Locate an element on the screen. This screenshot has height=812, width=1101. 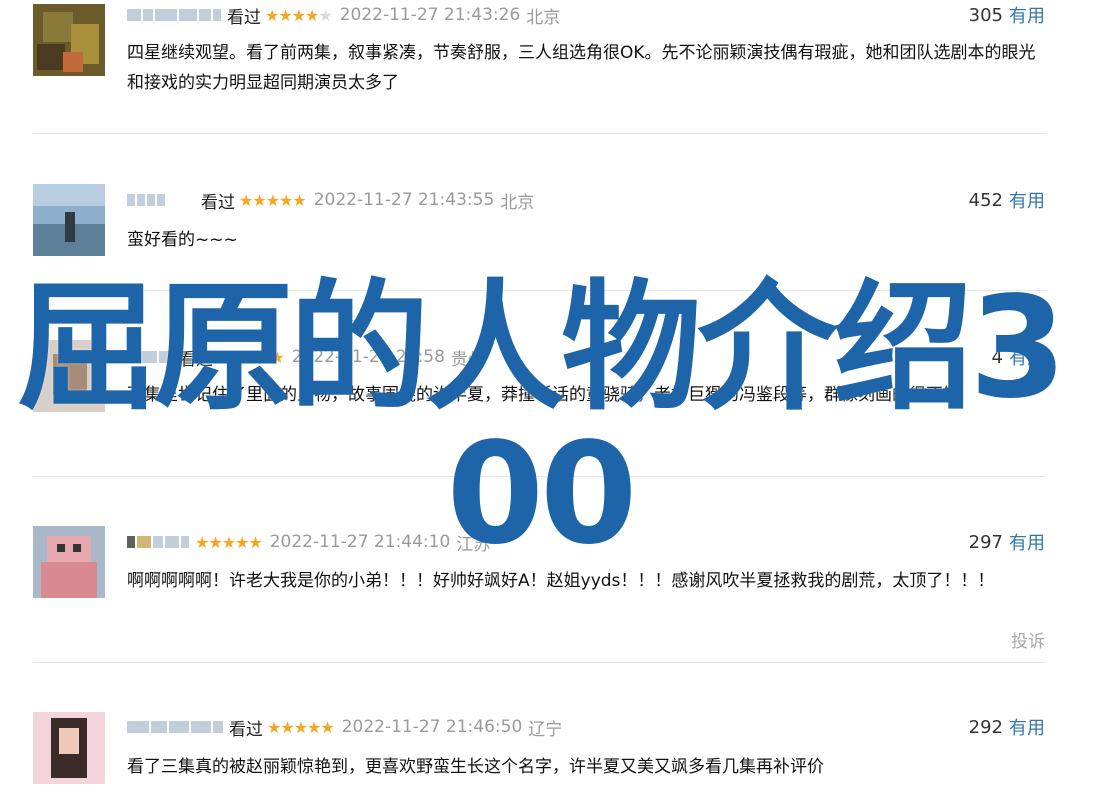
vote-count: 452 is located at coordinates (985, 200).